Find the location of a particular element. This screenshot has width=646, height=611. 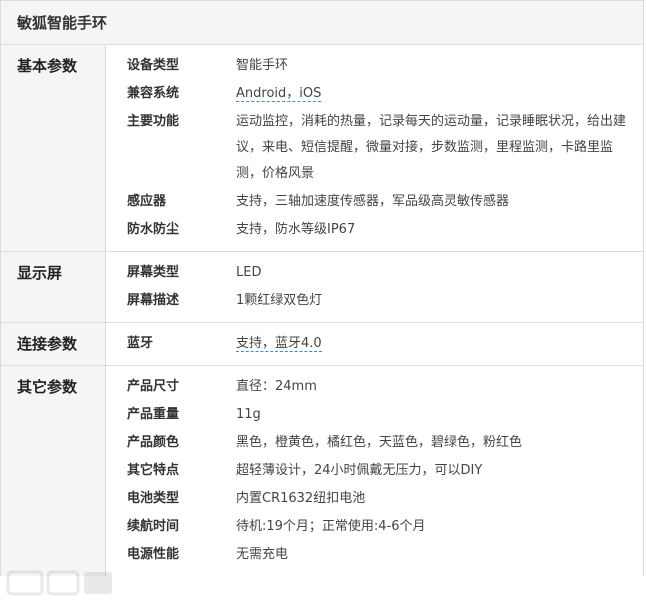

spec-row: 产品颜色 黑色，橙黄色，橘红色，天蓝色，碧绿色，粉红色 is located at coordinates (374, 442).